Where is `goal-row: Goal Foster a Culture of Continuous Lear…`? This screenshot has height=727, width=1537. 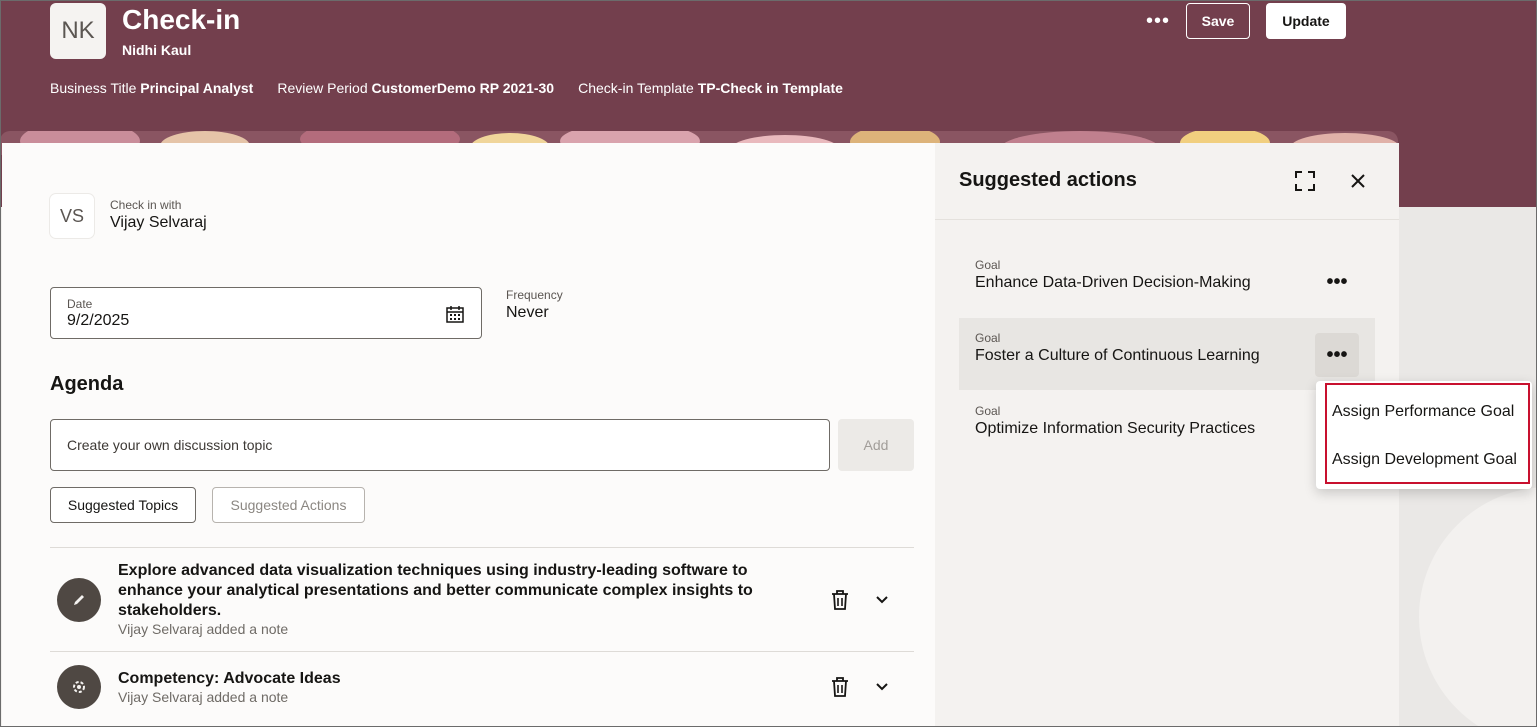 goal-row: Goal Foster a Culture of Continuous Lear… is located at coordinates (1167, 354).